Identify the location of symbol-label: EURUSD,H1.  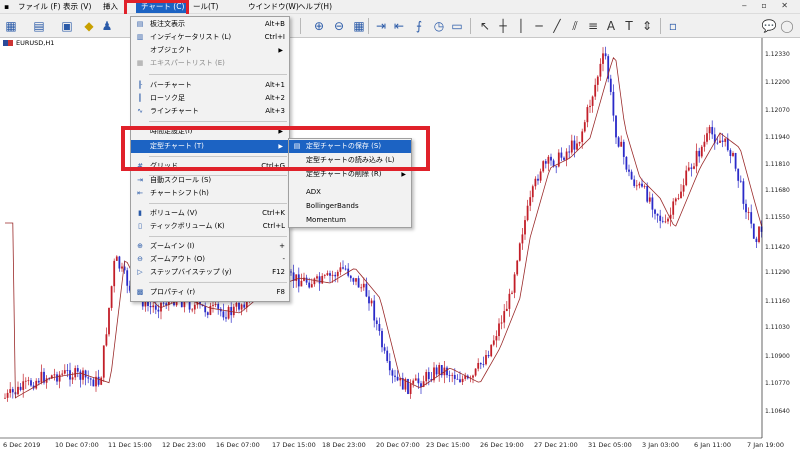
(35, 43).